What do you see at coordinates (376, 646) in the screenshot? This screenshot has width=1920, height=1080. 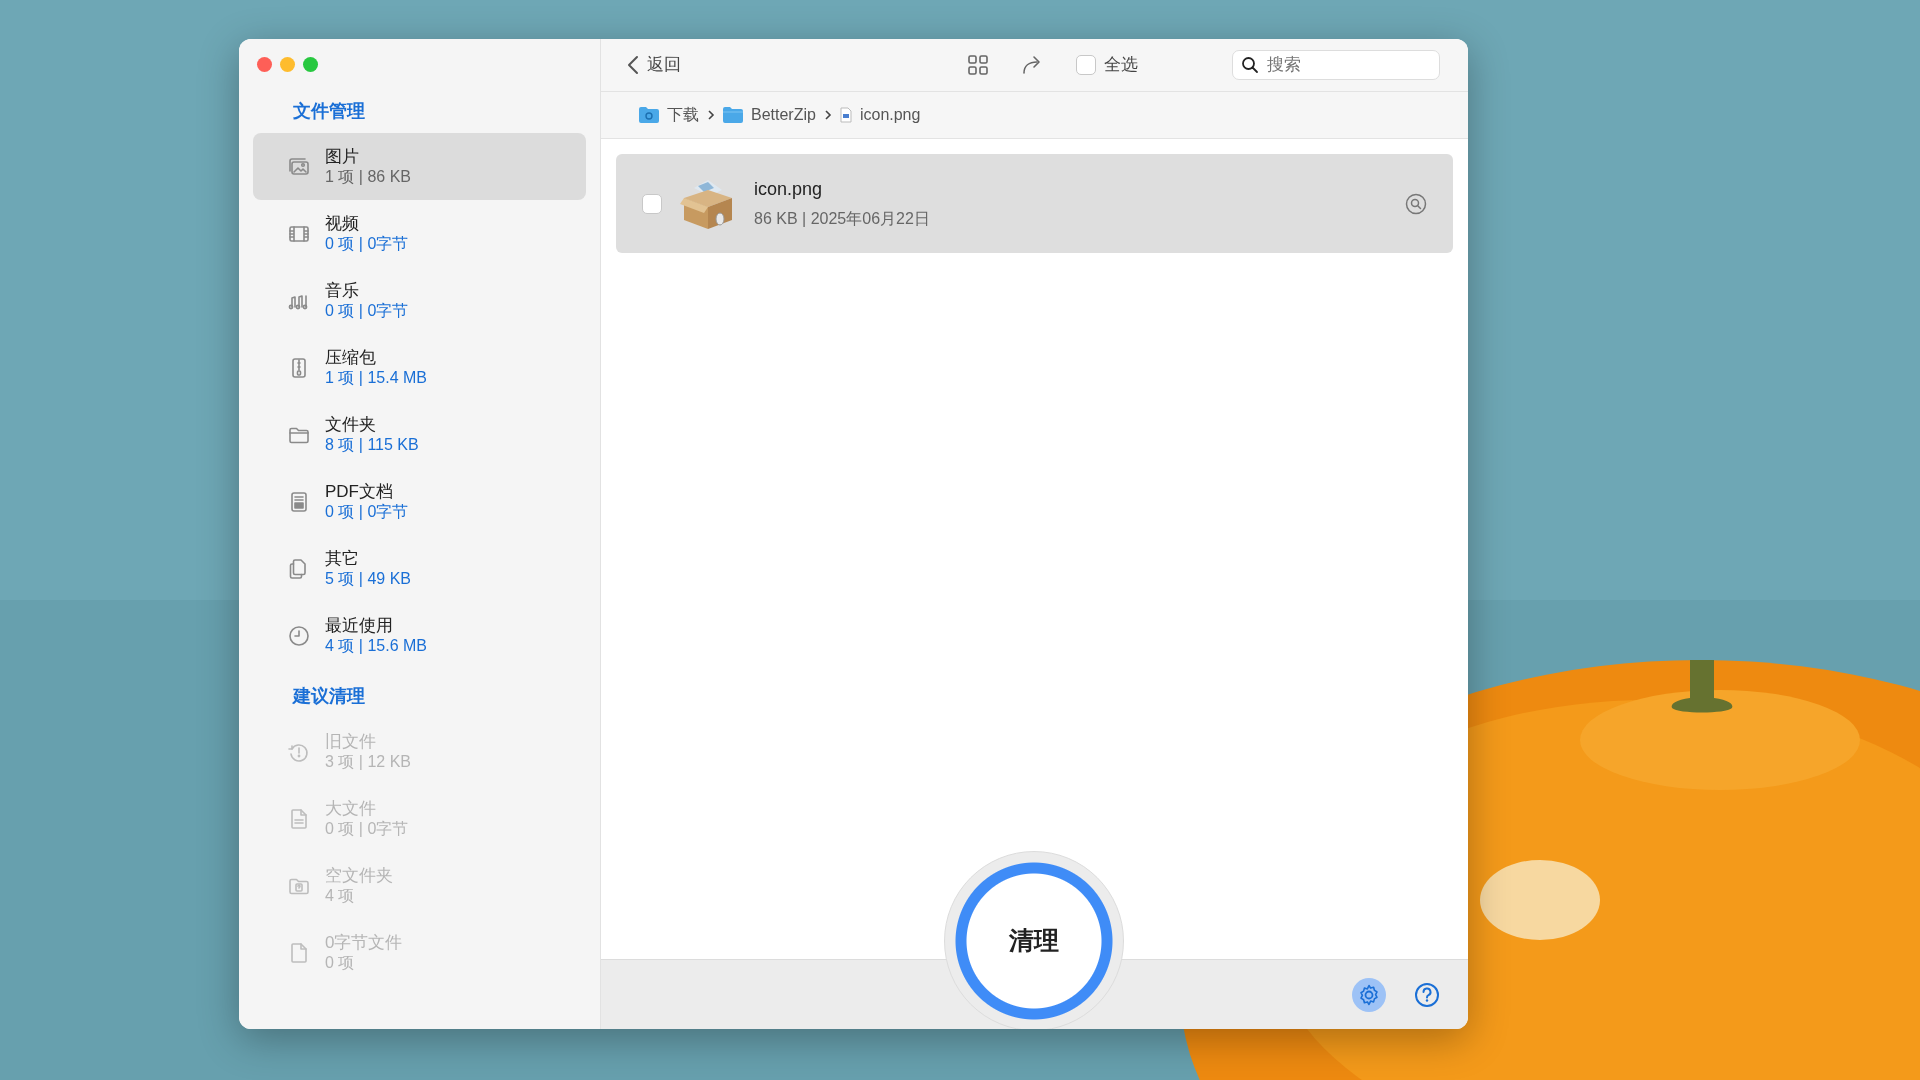 I see `category-stats: 4 项 | 15.6 MB` at bounding box center [376, 646].